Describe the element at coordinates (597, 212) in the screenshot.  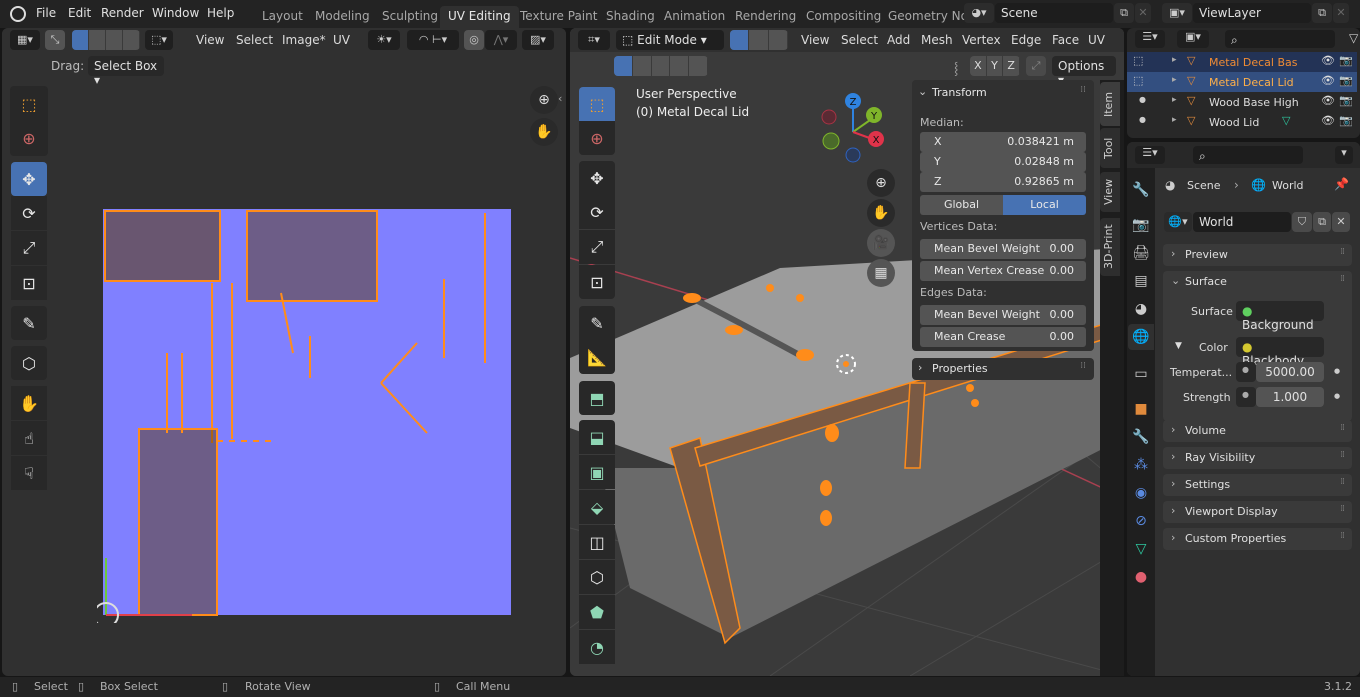
I see `vp-tool-rotate-icon: ⟳` at that location.